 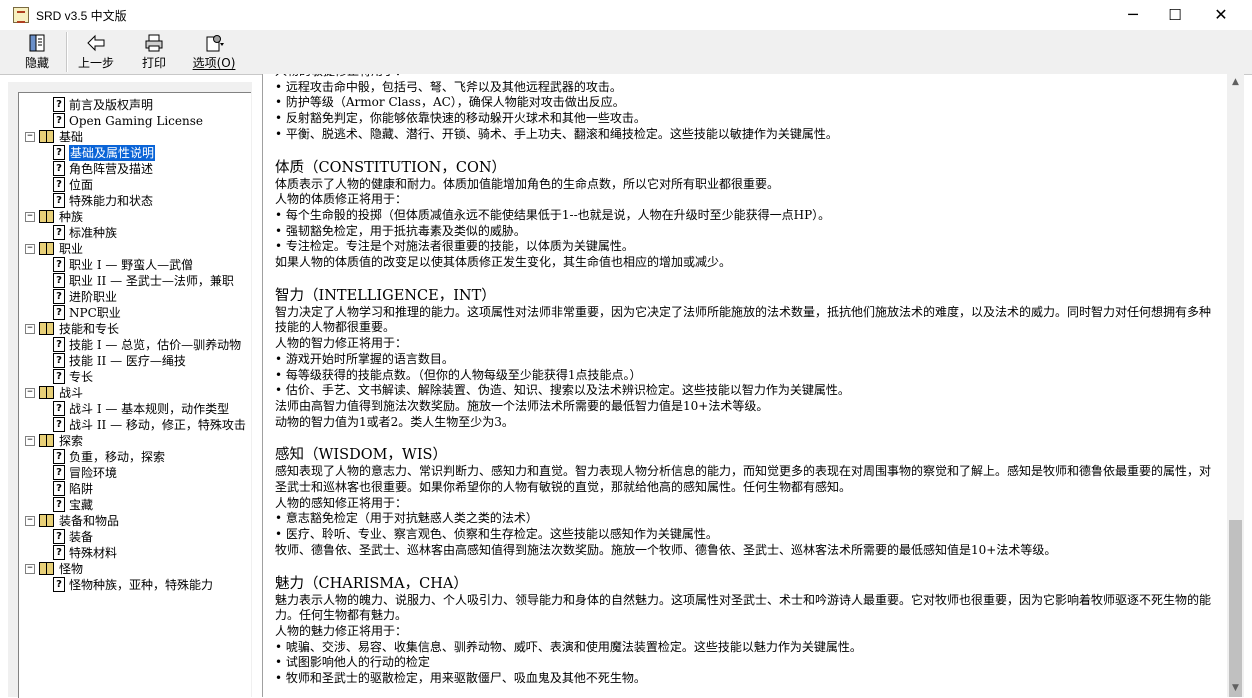 I want to click on paragraph: • 游戏开始时所掌握的语言数目。, so click(x=364, y=358).